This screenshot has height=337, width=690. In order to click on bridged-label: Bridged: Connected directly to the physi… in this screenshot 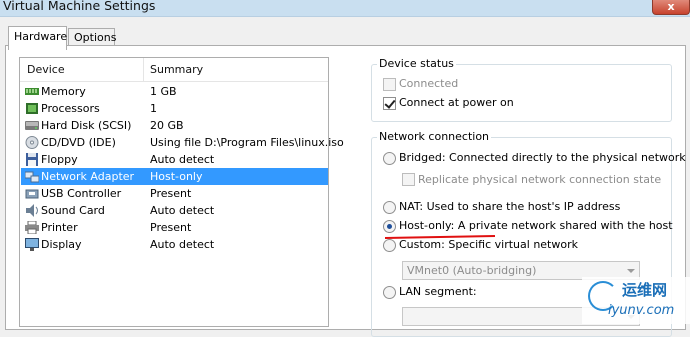, I will do `click(542, 157)`.